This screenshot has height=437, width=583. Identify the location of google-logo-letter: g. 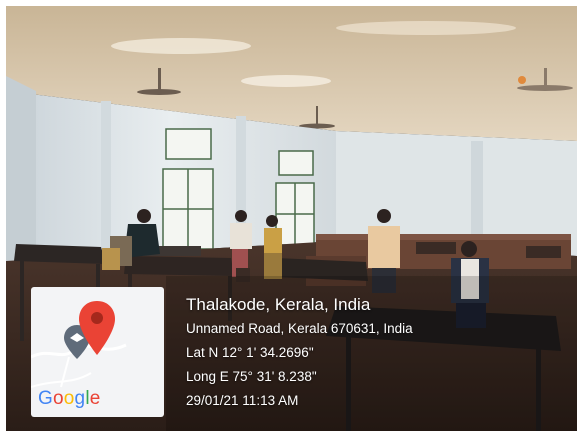
(80, 398).